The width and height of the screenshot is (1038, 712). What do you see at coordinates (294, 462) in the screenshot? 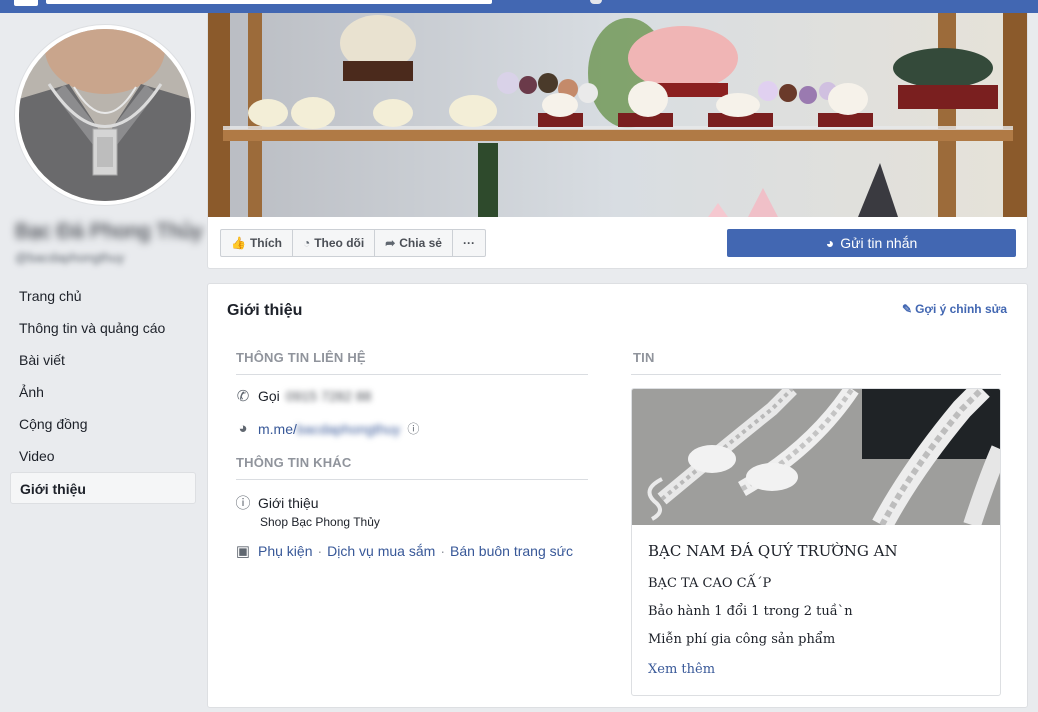
I see `other-info-header: THÔNG TIN KHÁC` at bounding box center [294, 462].